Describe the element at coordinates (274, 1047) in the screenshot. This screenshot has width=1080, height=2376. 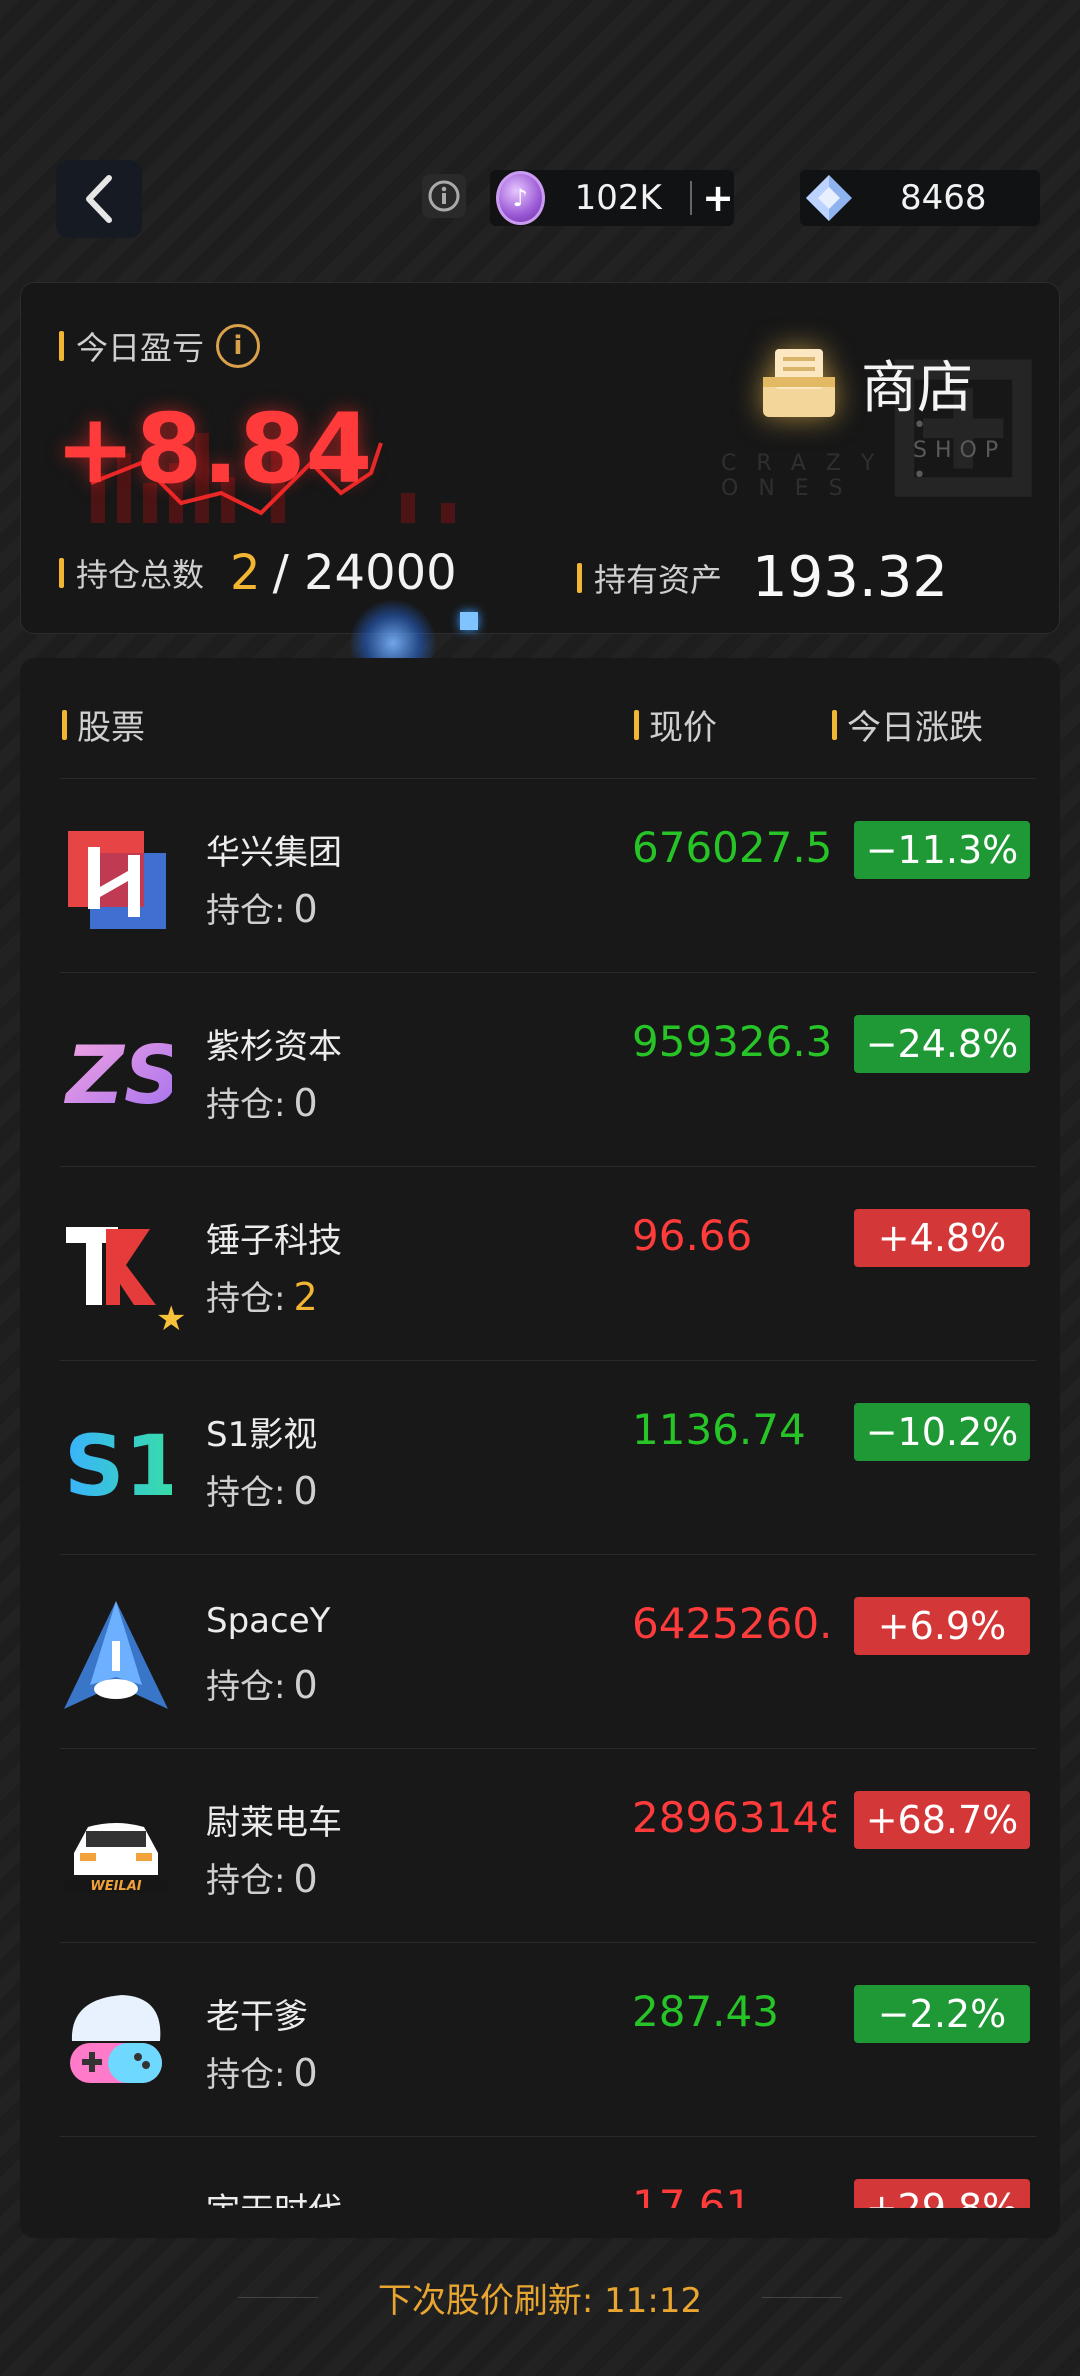
I see `stock-name: 紫杉资本` at that location.